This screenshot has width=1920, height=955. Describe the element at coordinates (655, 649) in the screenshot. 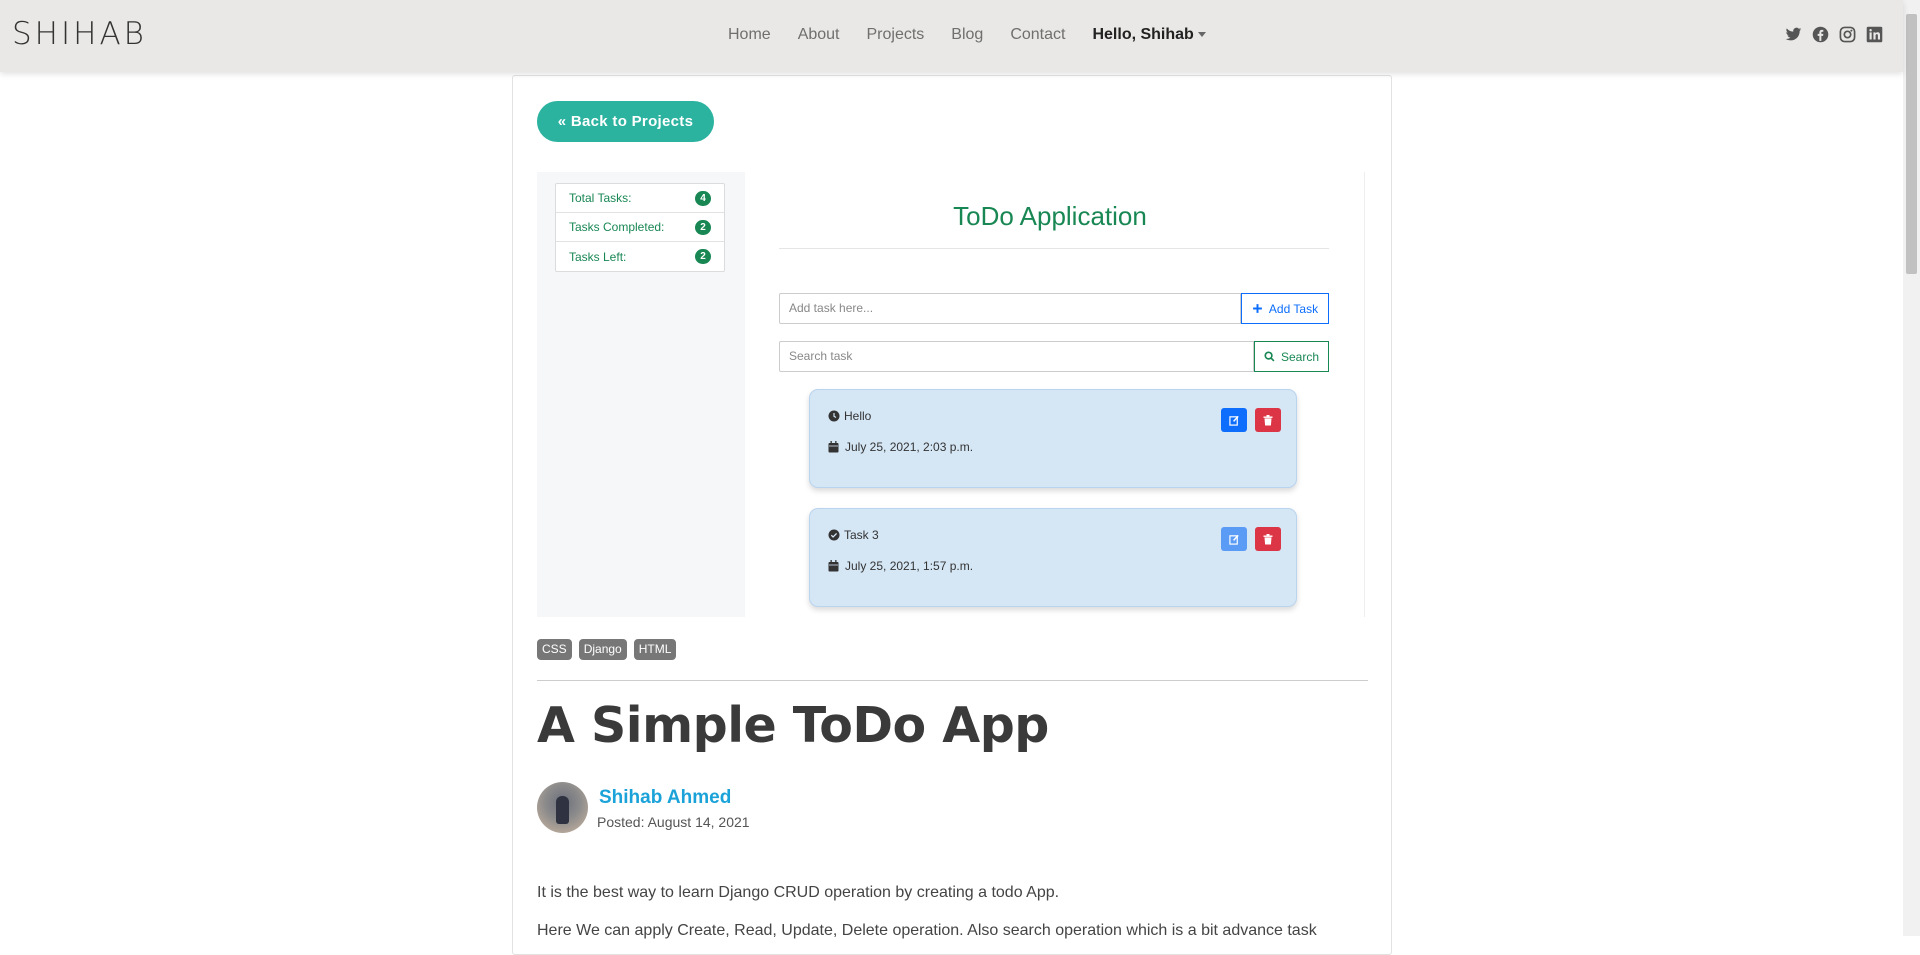

I see `tag-html: HTML` at that location.